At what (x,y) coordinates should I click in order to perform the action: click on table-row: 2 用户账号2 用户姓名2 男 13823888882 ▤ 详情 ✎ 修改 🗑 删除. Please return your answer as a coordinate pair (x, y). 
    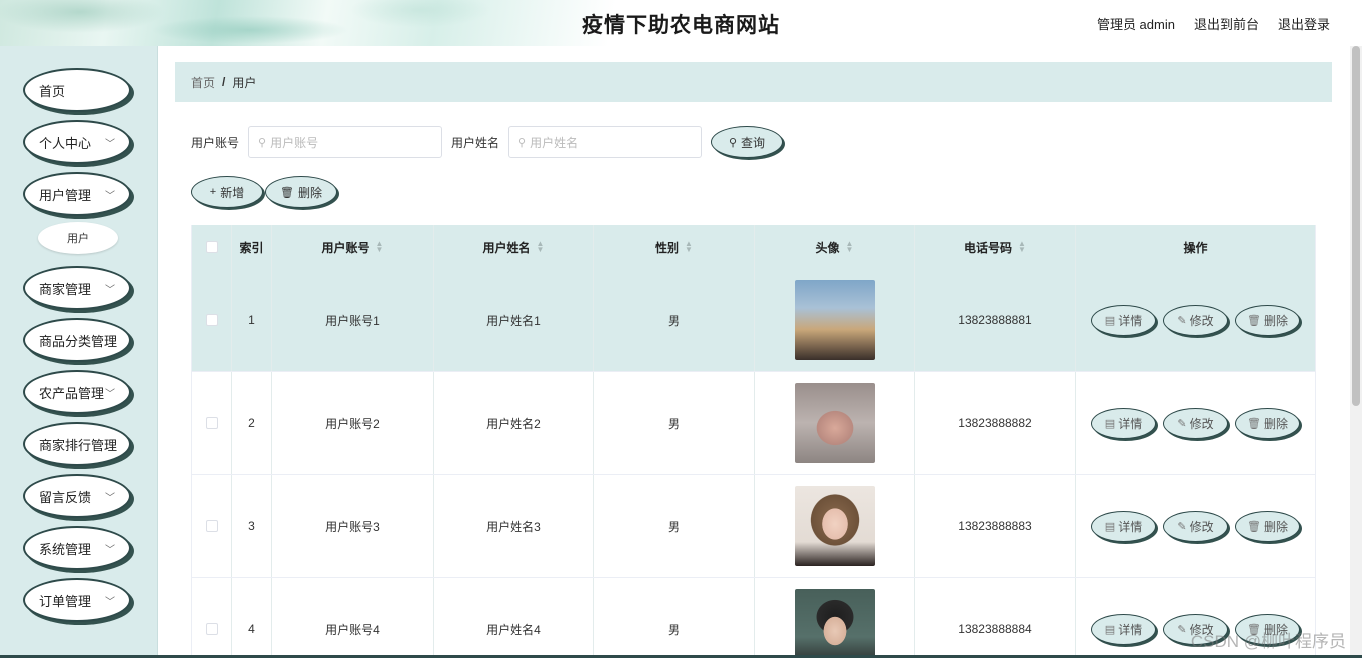
    Looking at the image, I should click on (753, 423).